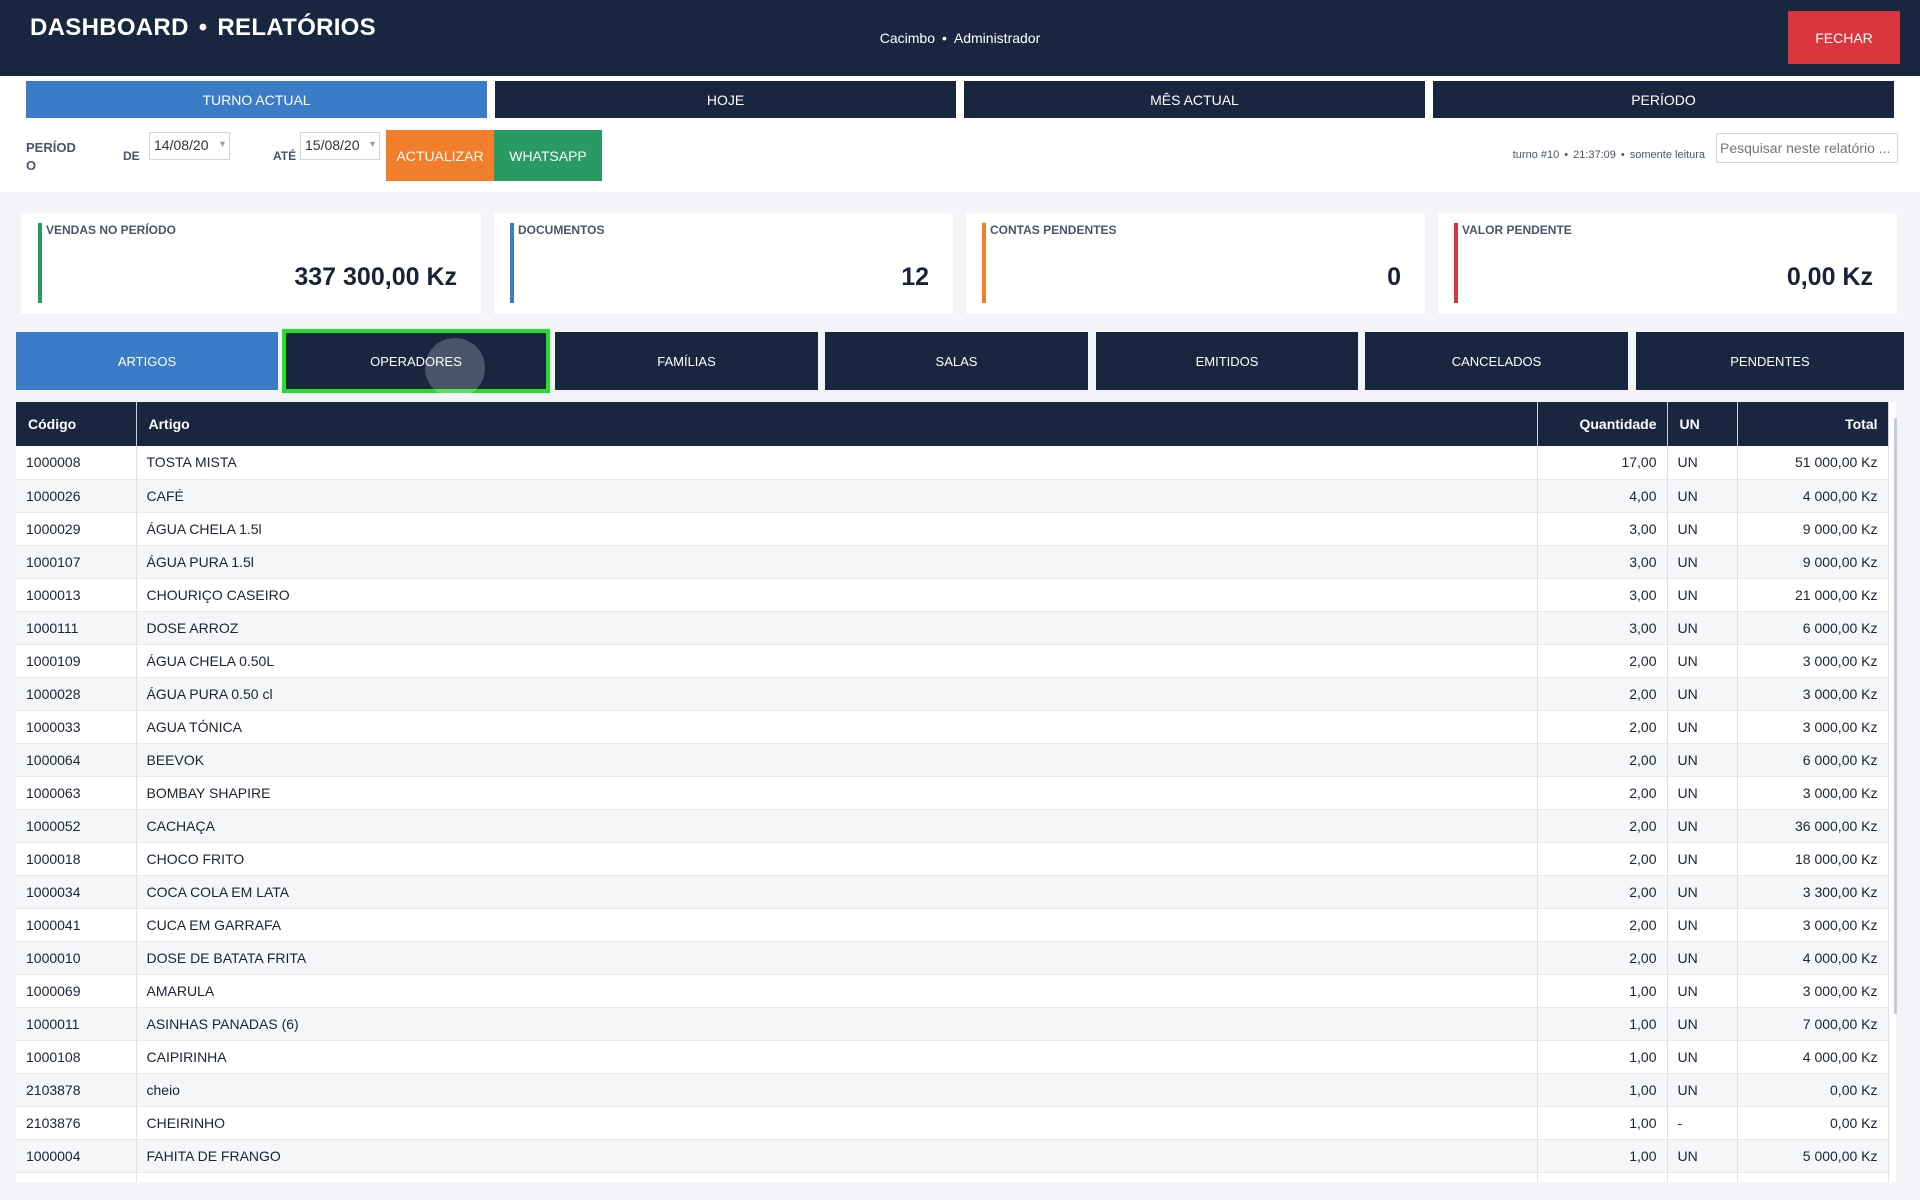  What do you see at coordinates (837, 859) in the screenshot?
I see `cell-article: CHOCO FRITO` at bounding box center [837, 859].